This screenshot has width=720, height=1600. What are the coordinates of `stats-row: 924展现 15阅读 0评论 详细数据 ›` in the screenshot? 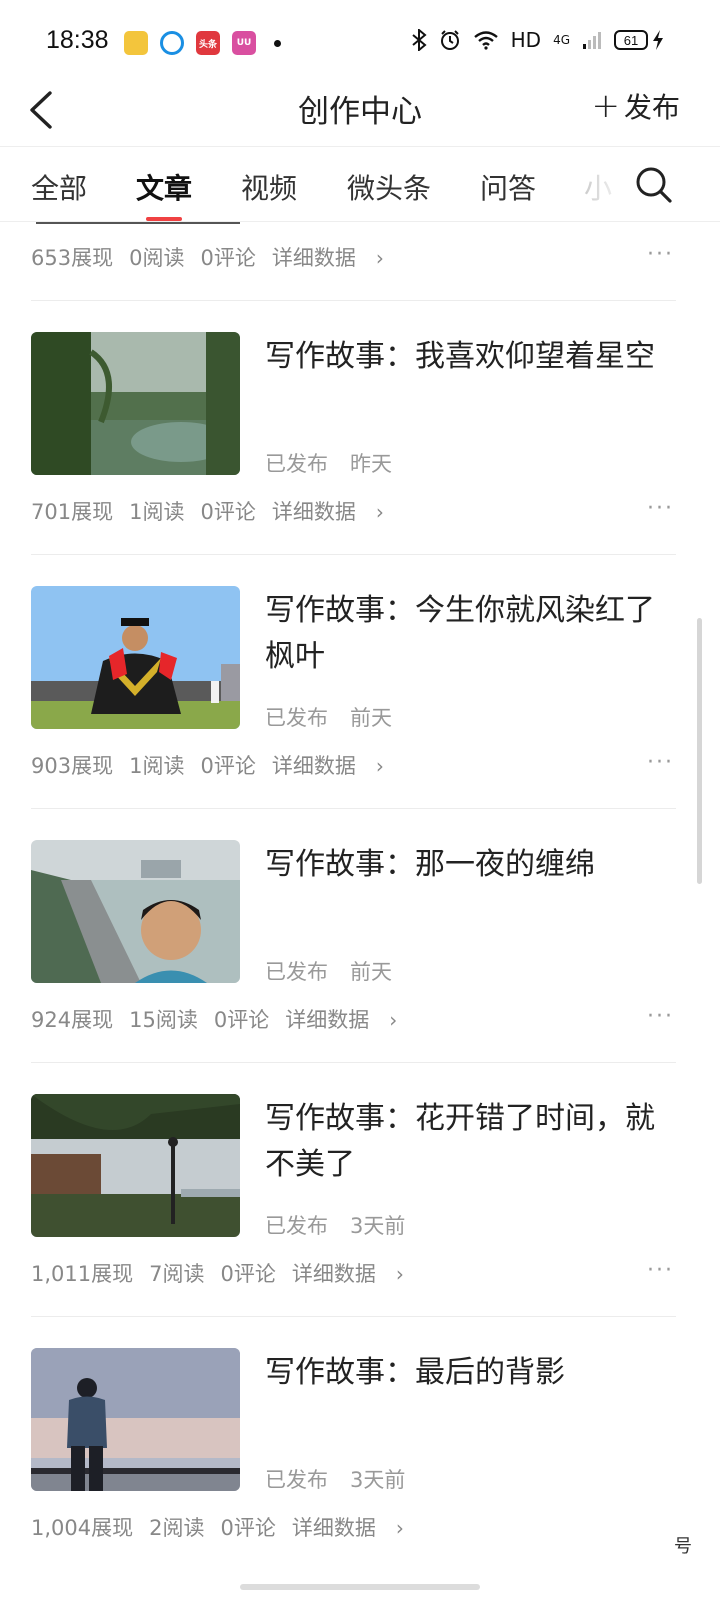 It's located at (222, 1019).